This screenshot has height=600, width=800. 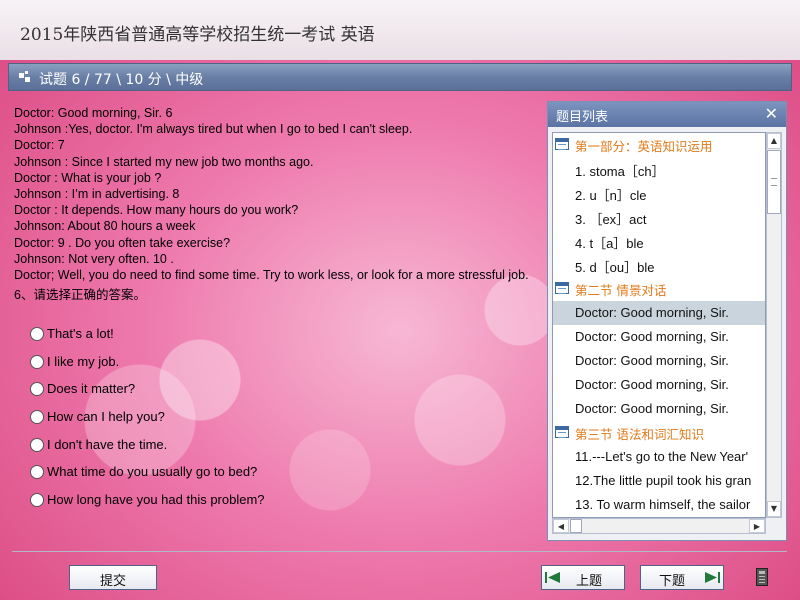 What do you see at coordinates (24, 76) in the screenshot?
I see `question-marker-icon` at bounding box center [24, 76].